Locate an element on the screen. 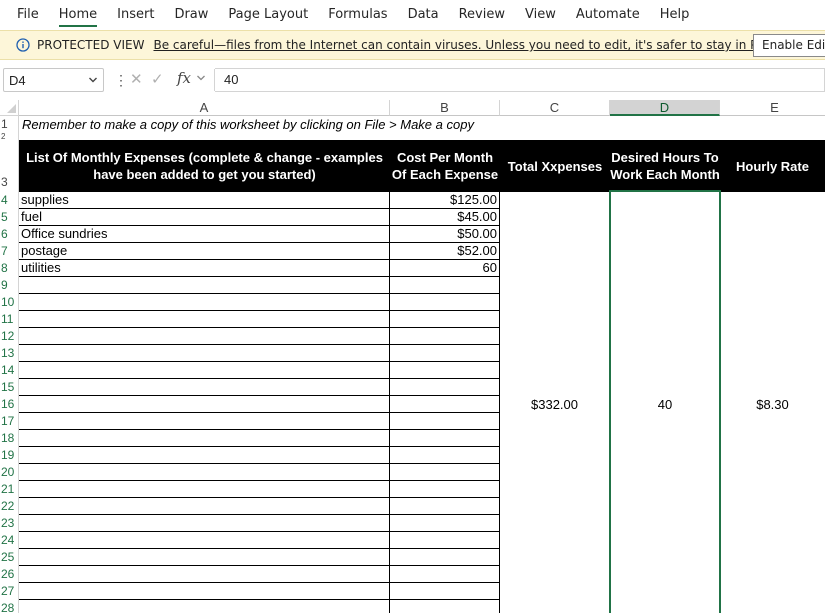  chevron-down-icon is located at coordinates (201, 78).